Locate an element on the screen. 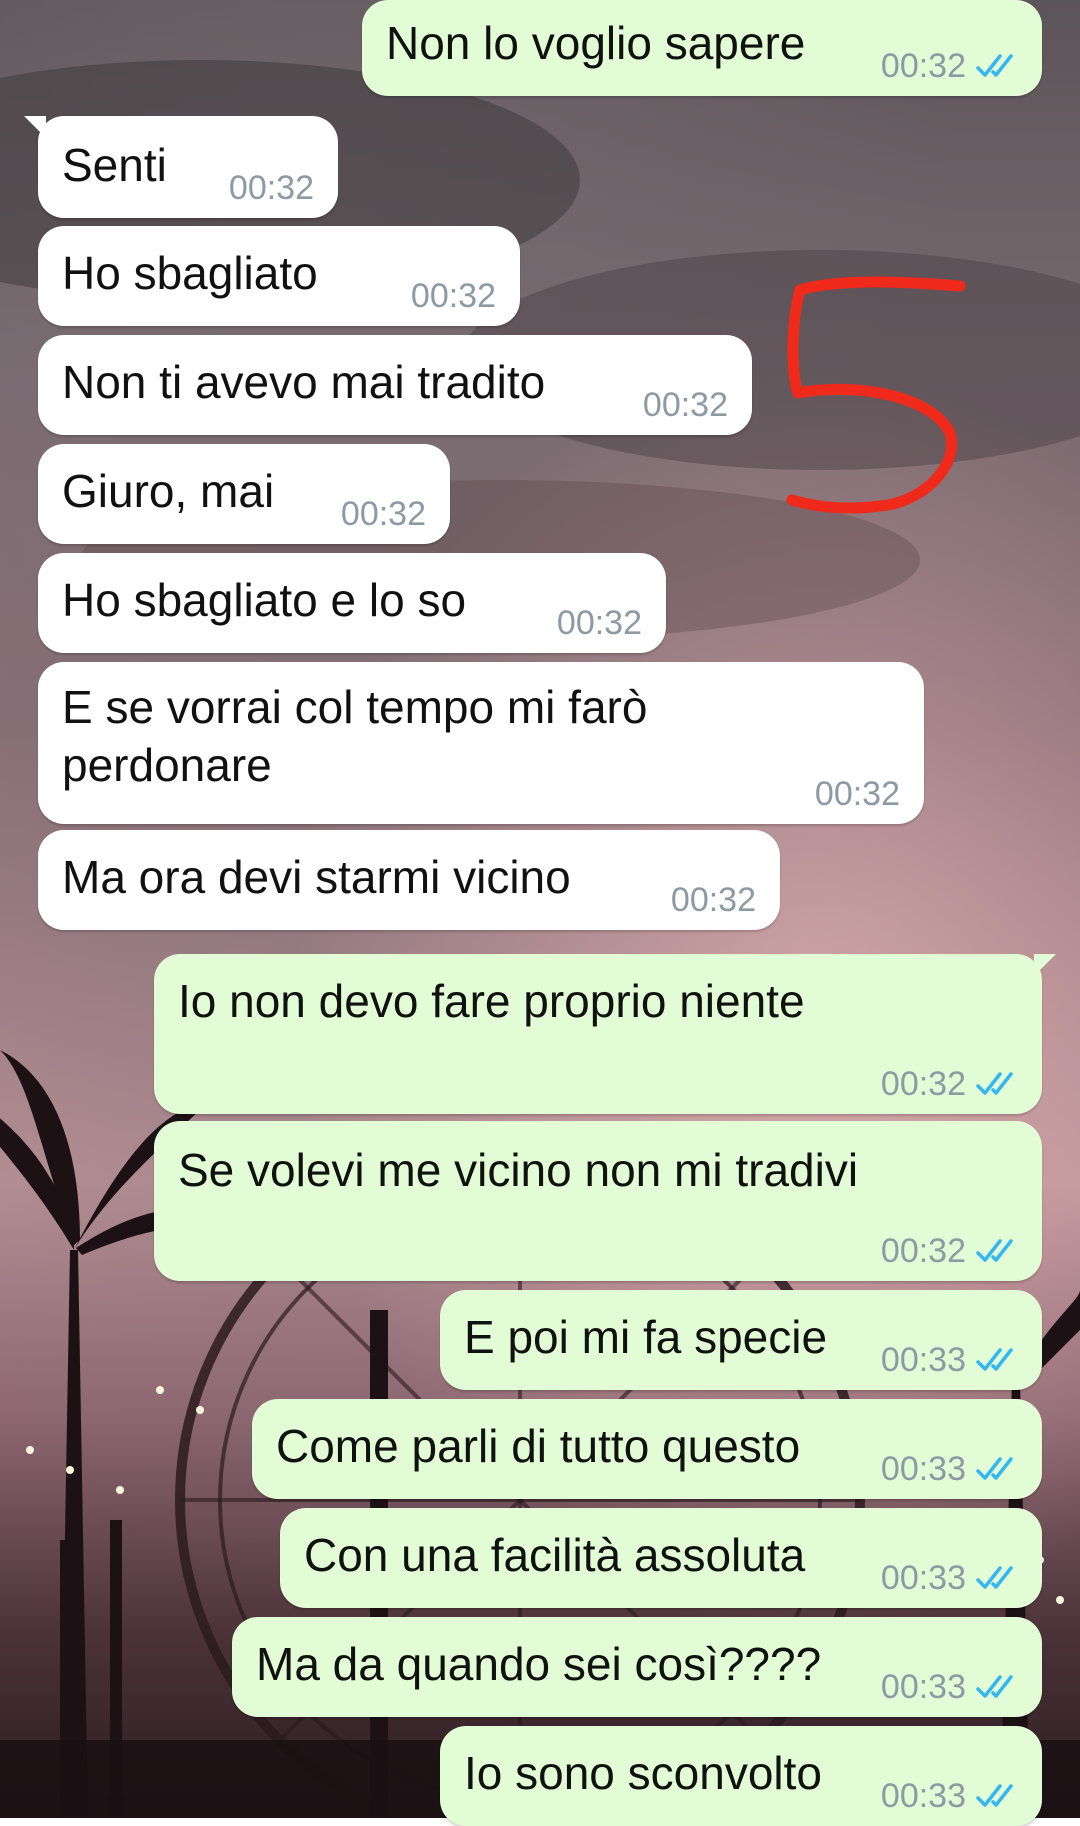 The width and height of the screenshot is (1080, 1826). message-outgoing: Io non devo fare proprio niente 00:32 is located at coordinates (605, 1034).